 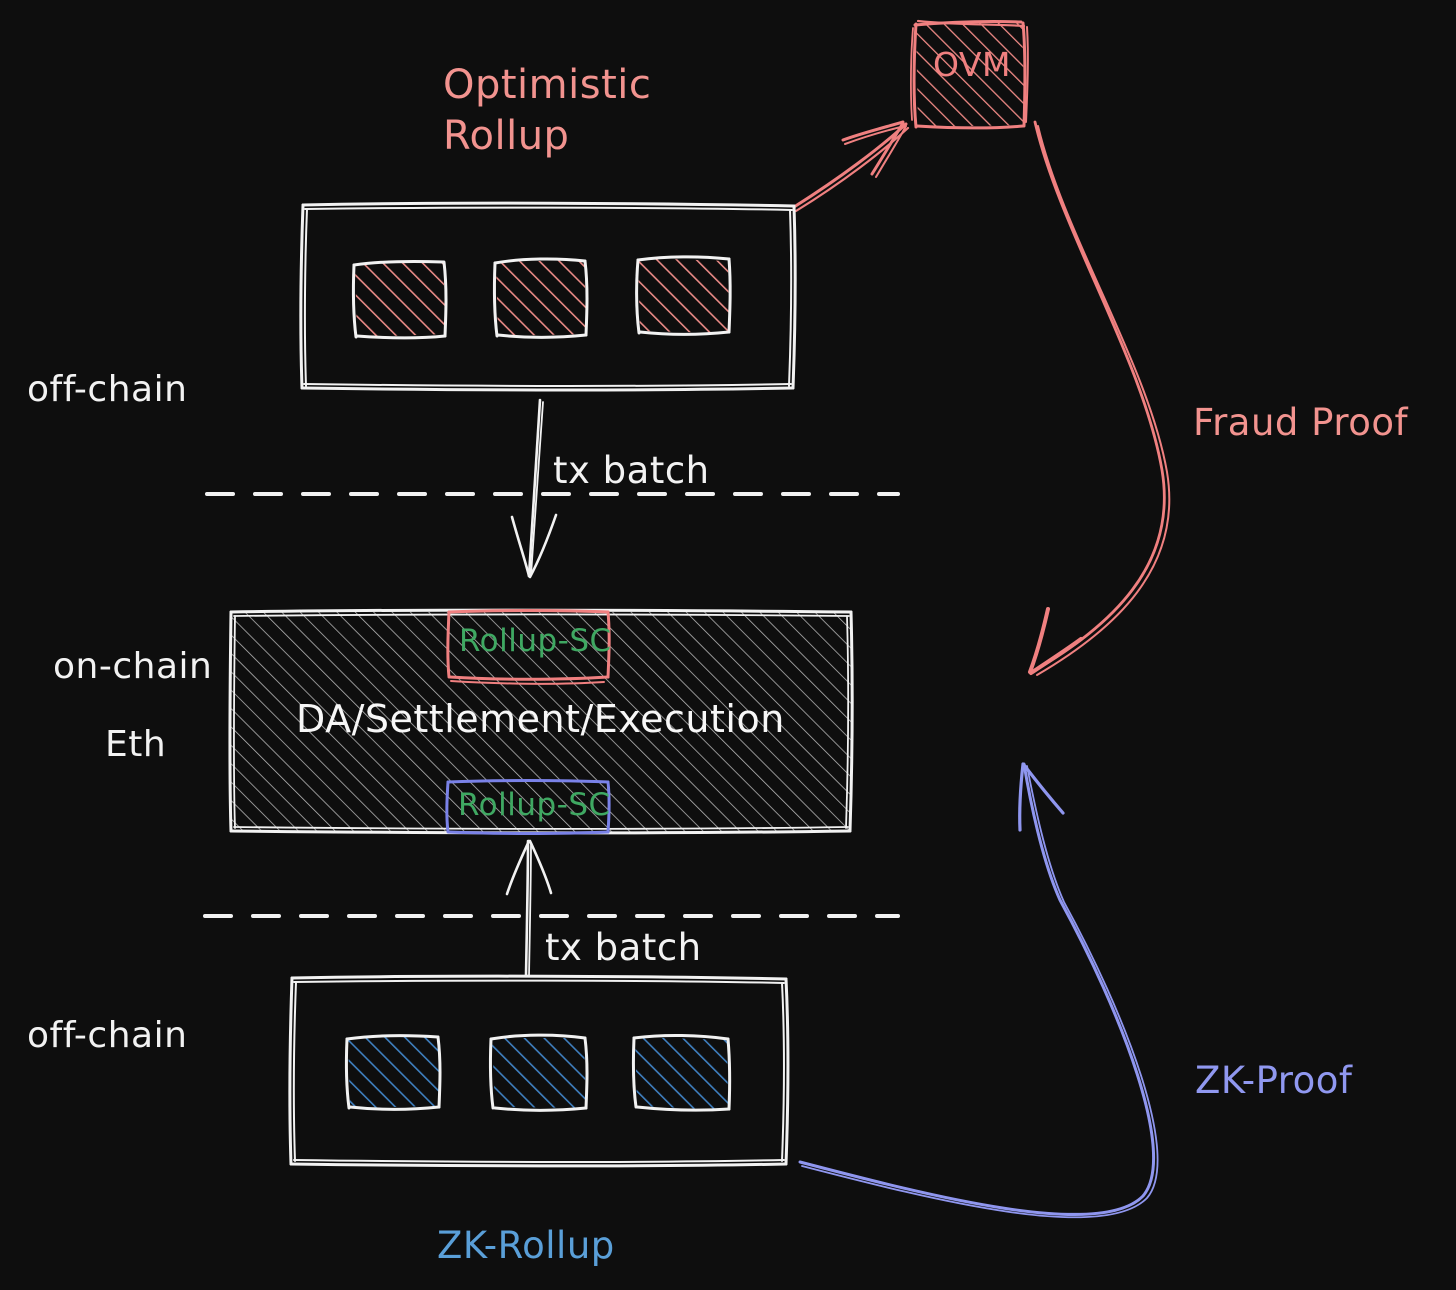 I want to click on label-off-chain-top: off-chain, so click(x=107, y=389).